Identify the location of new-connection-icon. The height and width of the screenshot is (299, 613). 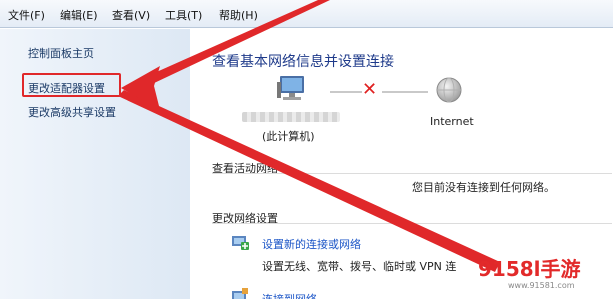
(240, 242).